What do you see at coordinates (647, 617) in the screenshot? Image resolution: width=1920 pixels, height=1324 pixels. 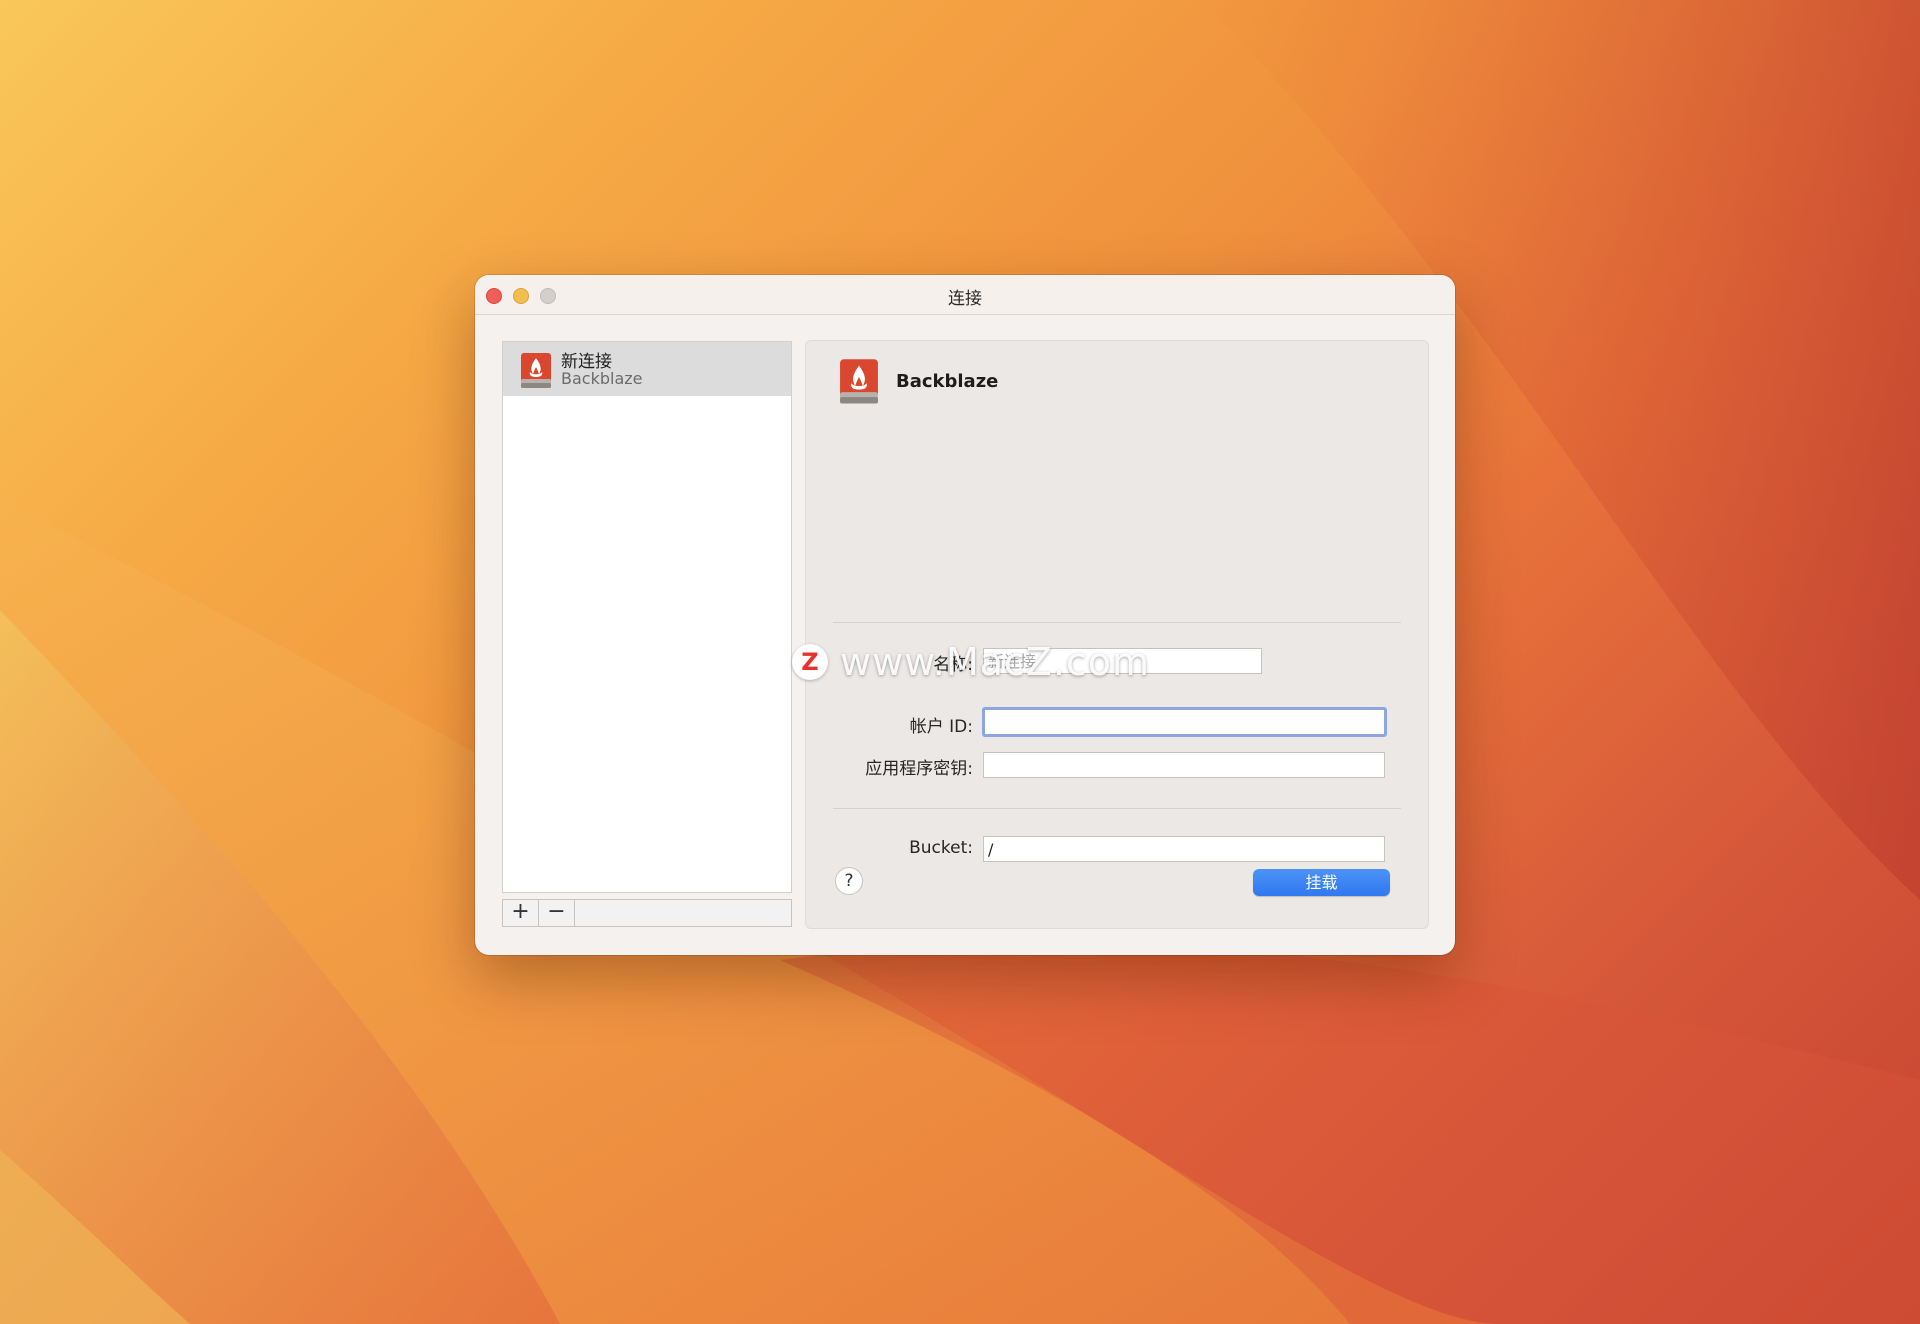 I see `connection-list: 新连接 Backblaze` at bounding box center [647, 617].